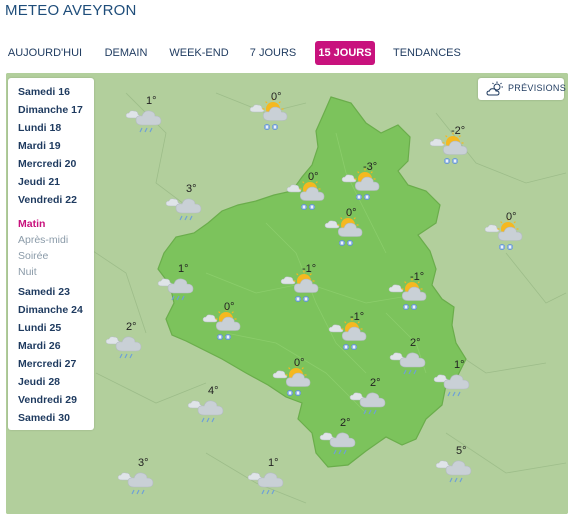  I want to click on day-item: Samedi 16, so click(44, 92).